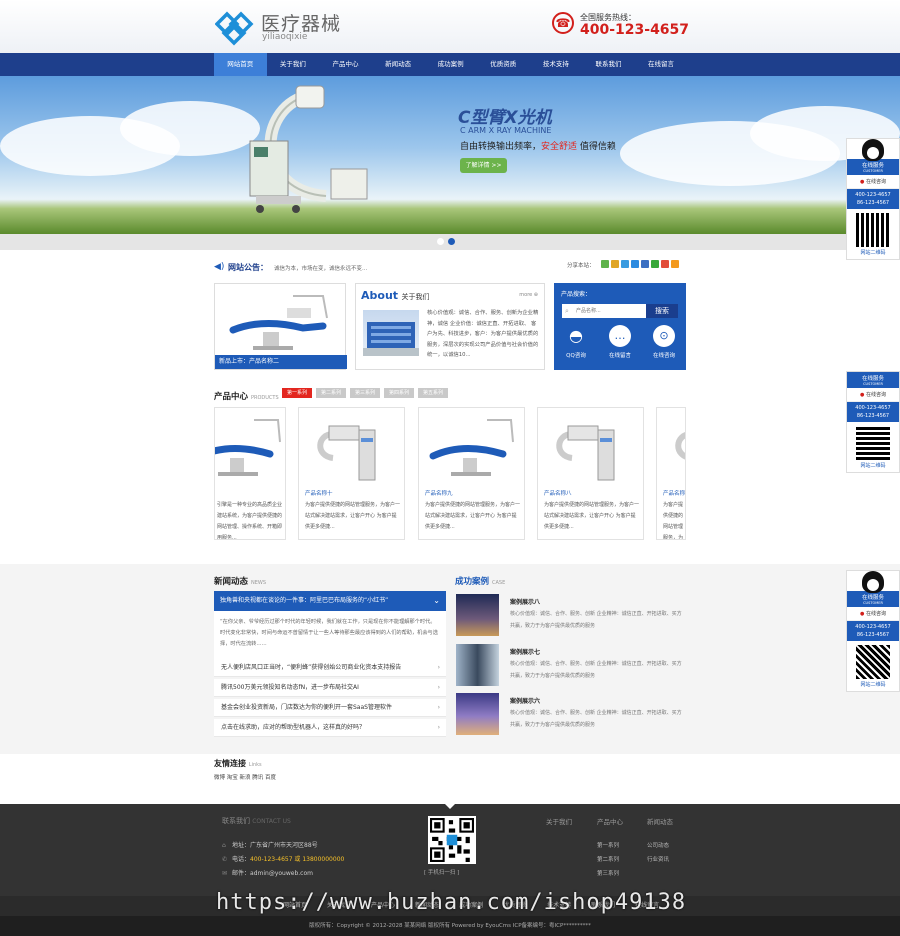 The width and height of the screenshot is (900, 936). What do you see at coordinates (297, 393) in the screenshot?
I see `product-tab-1: 第一系列` at bounding box center [297, 393].